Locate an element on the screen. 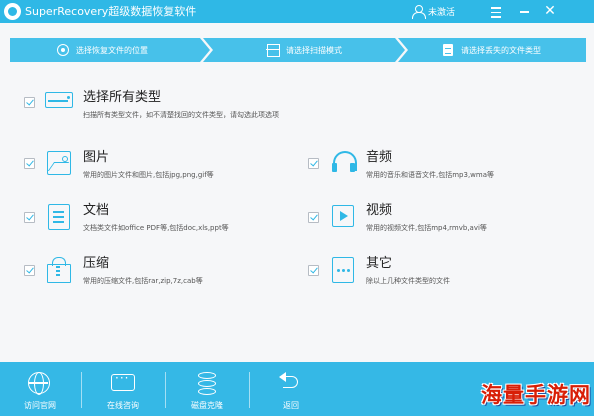 This screenshot has width=594, height=416. online-consult-button: 在线咨询 is located at coordinates (123, 389).